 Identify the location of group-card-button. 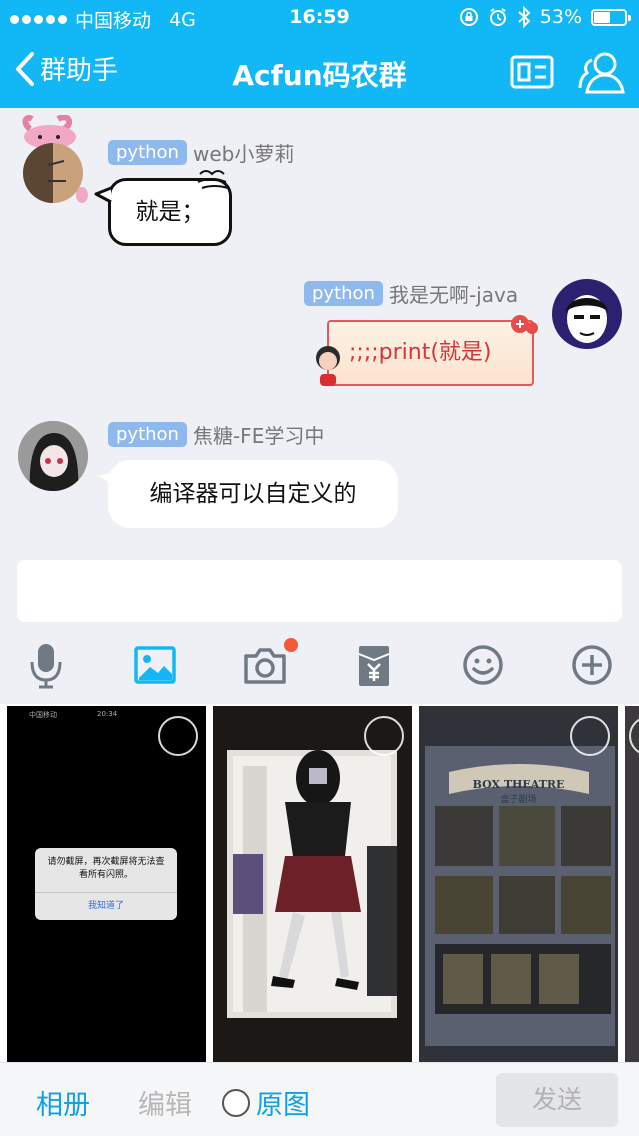
(532, 74).